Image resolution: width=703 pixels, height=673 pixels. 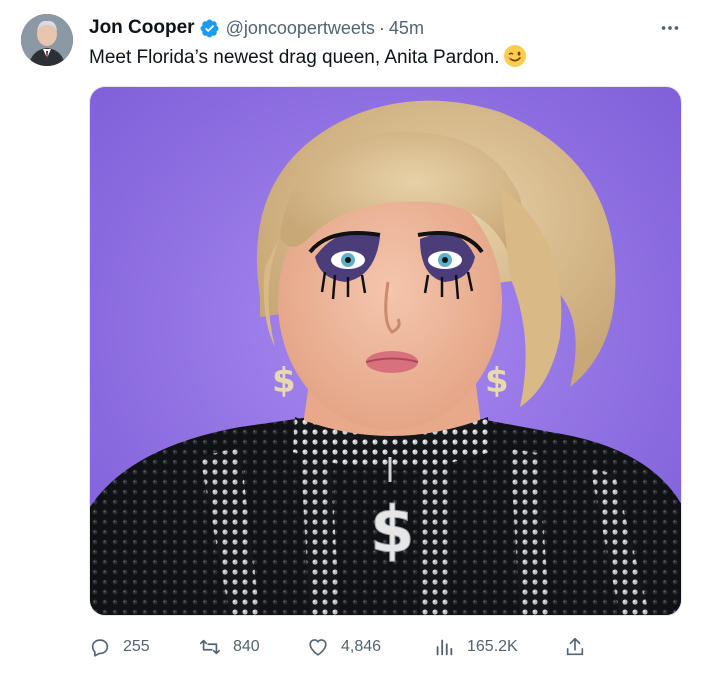 I want to click on heart-icon, so click(x=318, y=647).